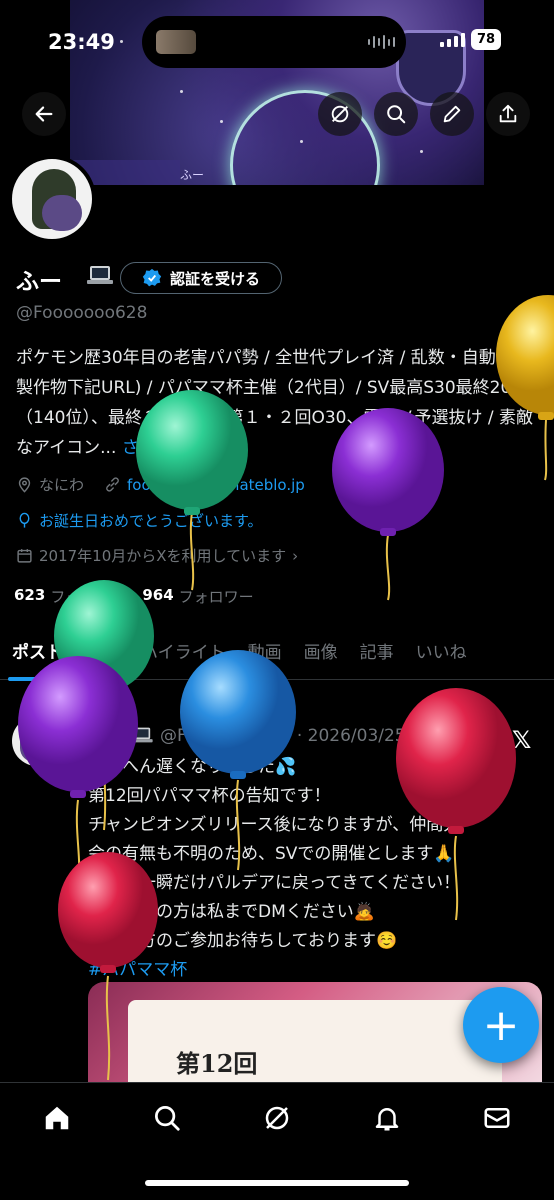 This screenshot has height=1200, width=554. Describe the element at coordinates (214, 278) in the screenshot. I see `verify-label: 認証を受ける` at that location.